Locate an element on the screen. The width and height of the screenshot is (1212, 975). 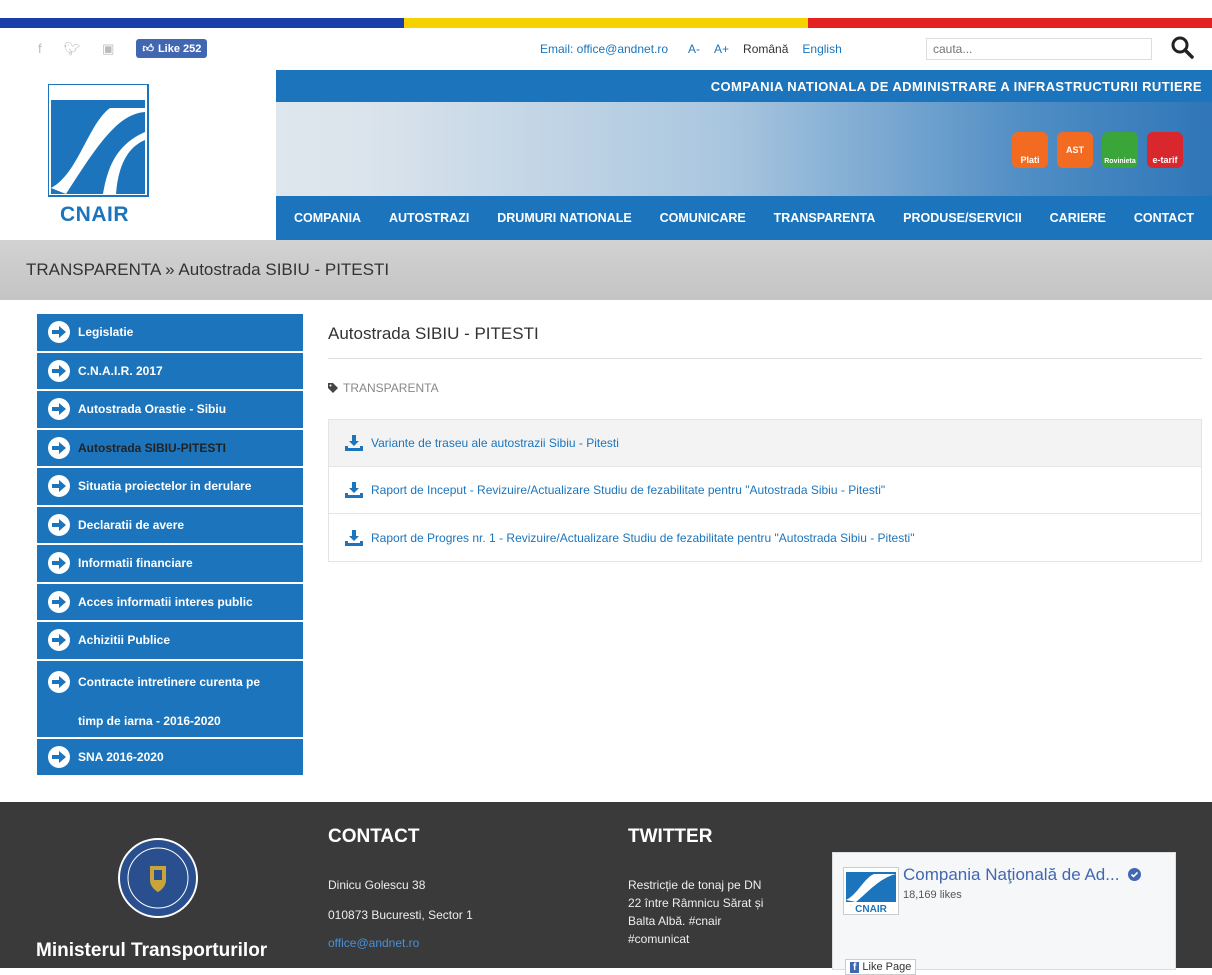
nav-item-produse-servicii: PRODUSE/SERVICII is located at coordinates (962, 218).